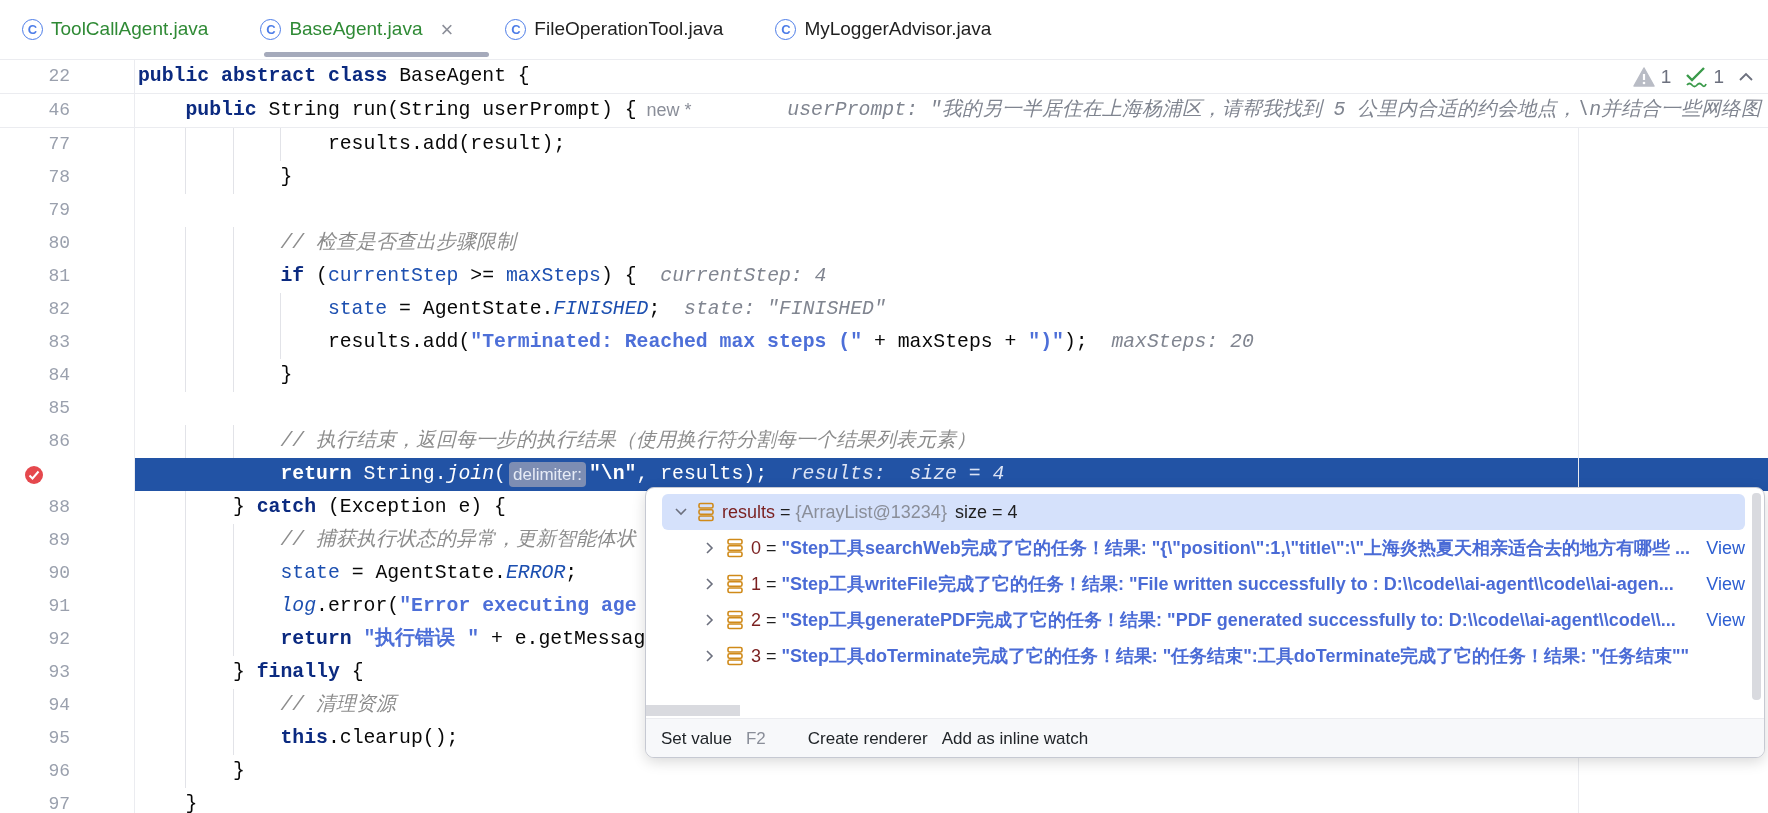 The image size is (1768, 813). What do you see at coordinates (628, 441) in the screenshot?
I see `code-text: // 执行结束，返回每一步的执行结果（使用换行符分割每一个结果列表元素）` at bounding box center [628, 441].